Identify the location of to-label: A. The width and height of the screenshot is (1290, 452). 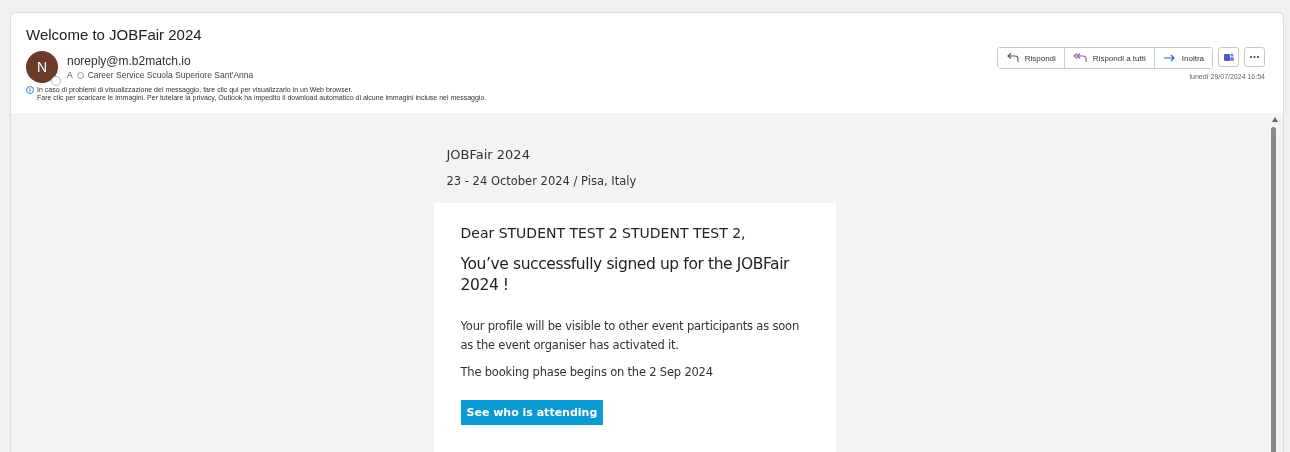
(70, 75).